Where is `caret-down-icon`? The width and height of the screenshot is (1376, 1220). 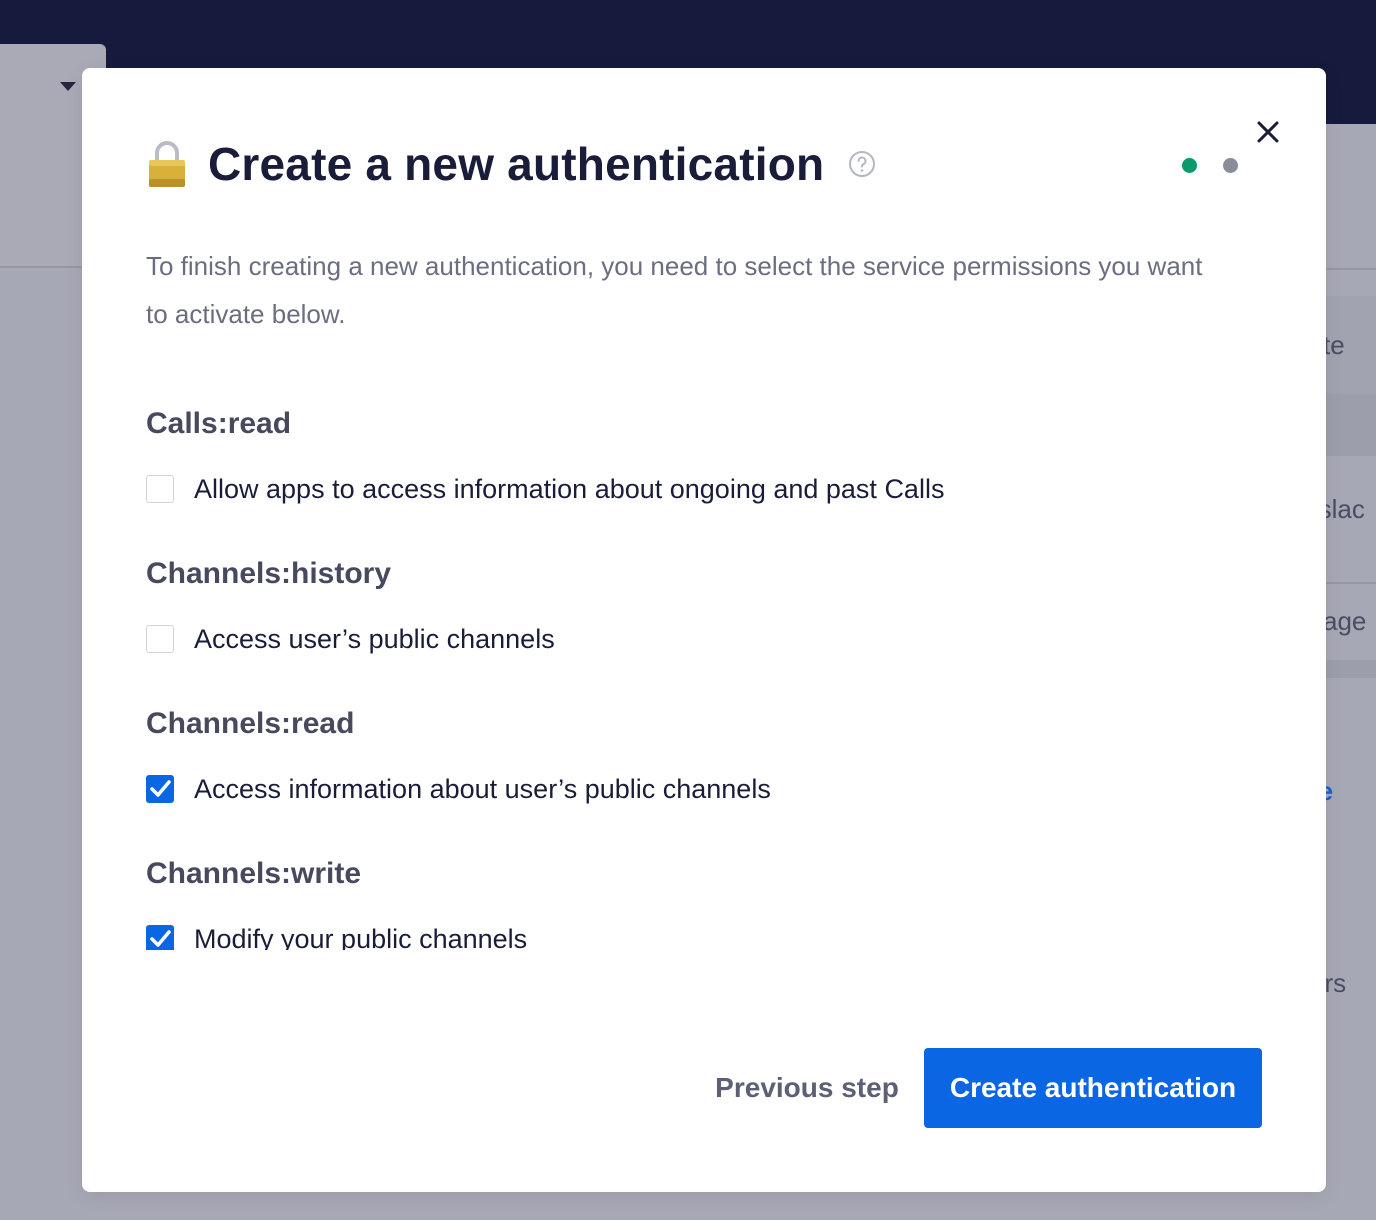 caret-down-icon is located at coordinates (68, 86).